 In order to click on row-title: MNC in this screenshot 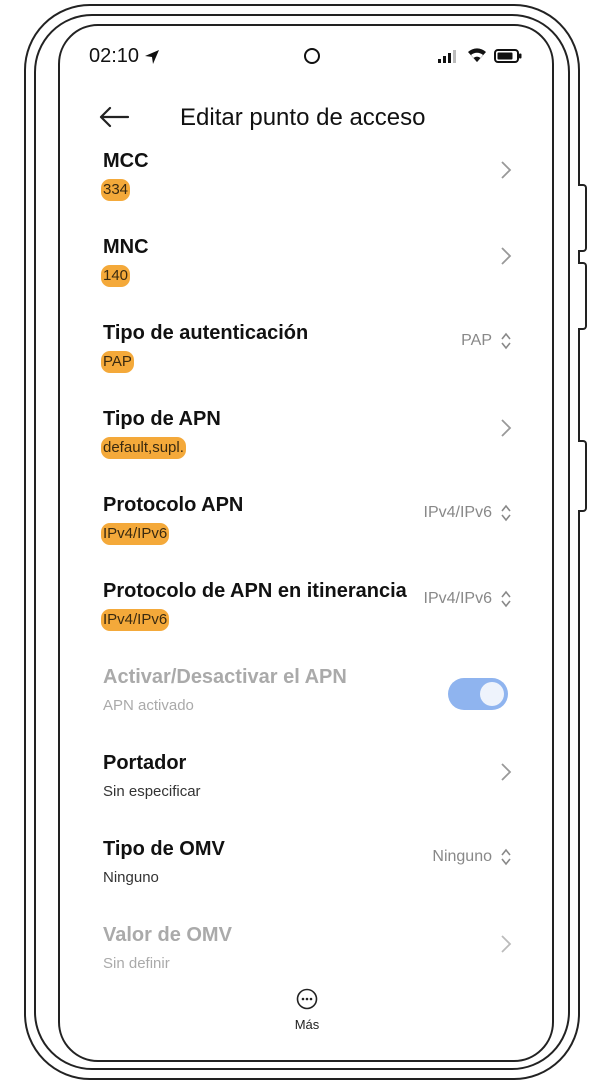, I will do `click(126, 247)`.